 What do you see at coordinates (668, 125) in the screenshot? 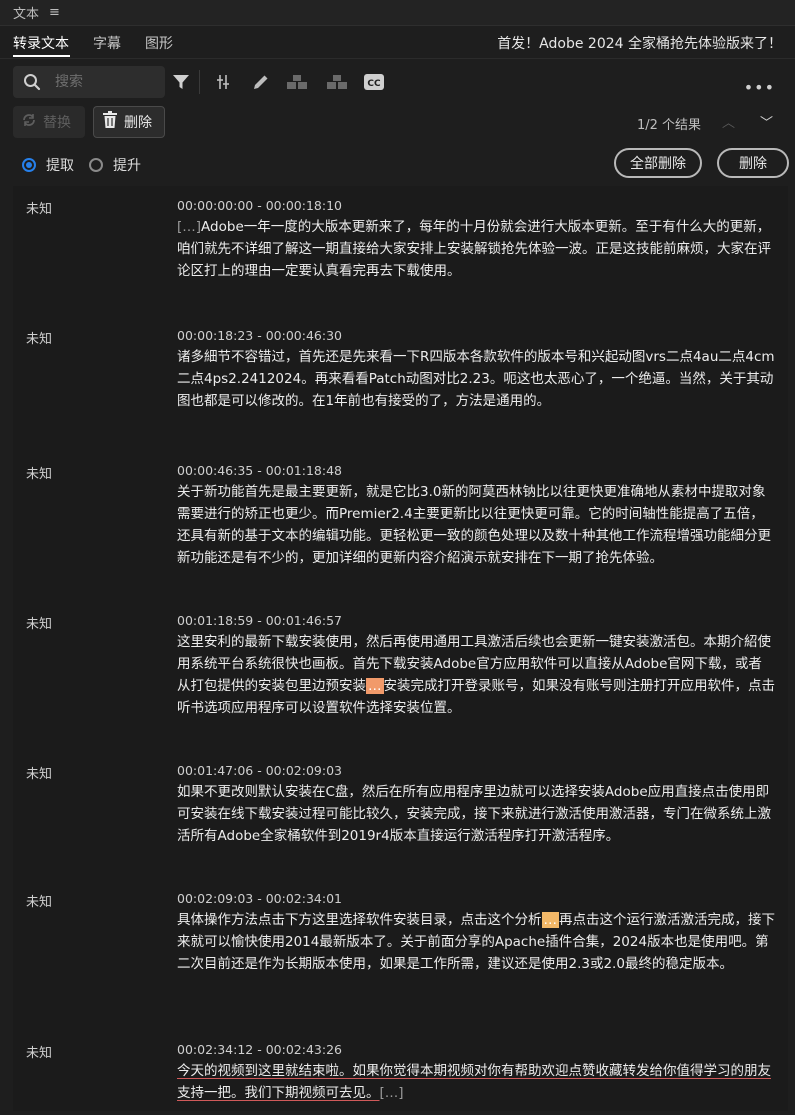
I see `search-result-count: 1/2 个结果` at bounding box center [668, 125].